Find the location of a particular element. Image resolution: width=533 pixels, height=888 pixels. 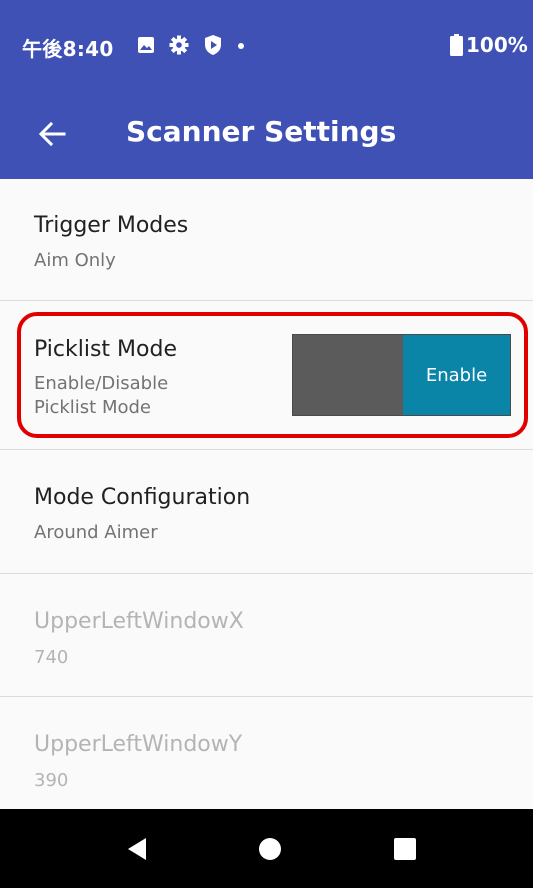

gear-icon is located at coordinates (179, 45).